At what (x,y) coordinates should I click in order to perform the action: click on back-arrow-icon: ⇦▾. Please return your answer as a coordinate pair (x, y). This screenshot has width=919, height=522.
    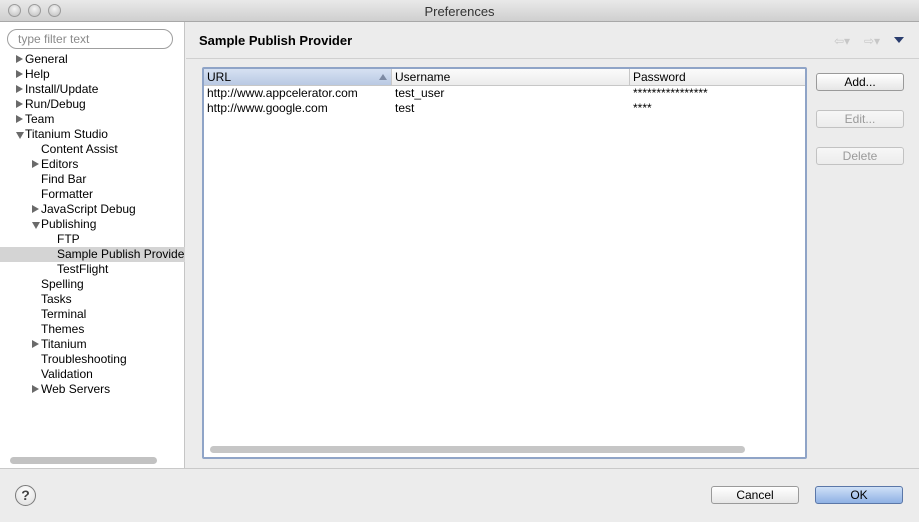
    Looking at the image, I should click on (842, 41).